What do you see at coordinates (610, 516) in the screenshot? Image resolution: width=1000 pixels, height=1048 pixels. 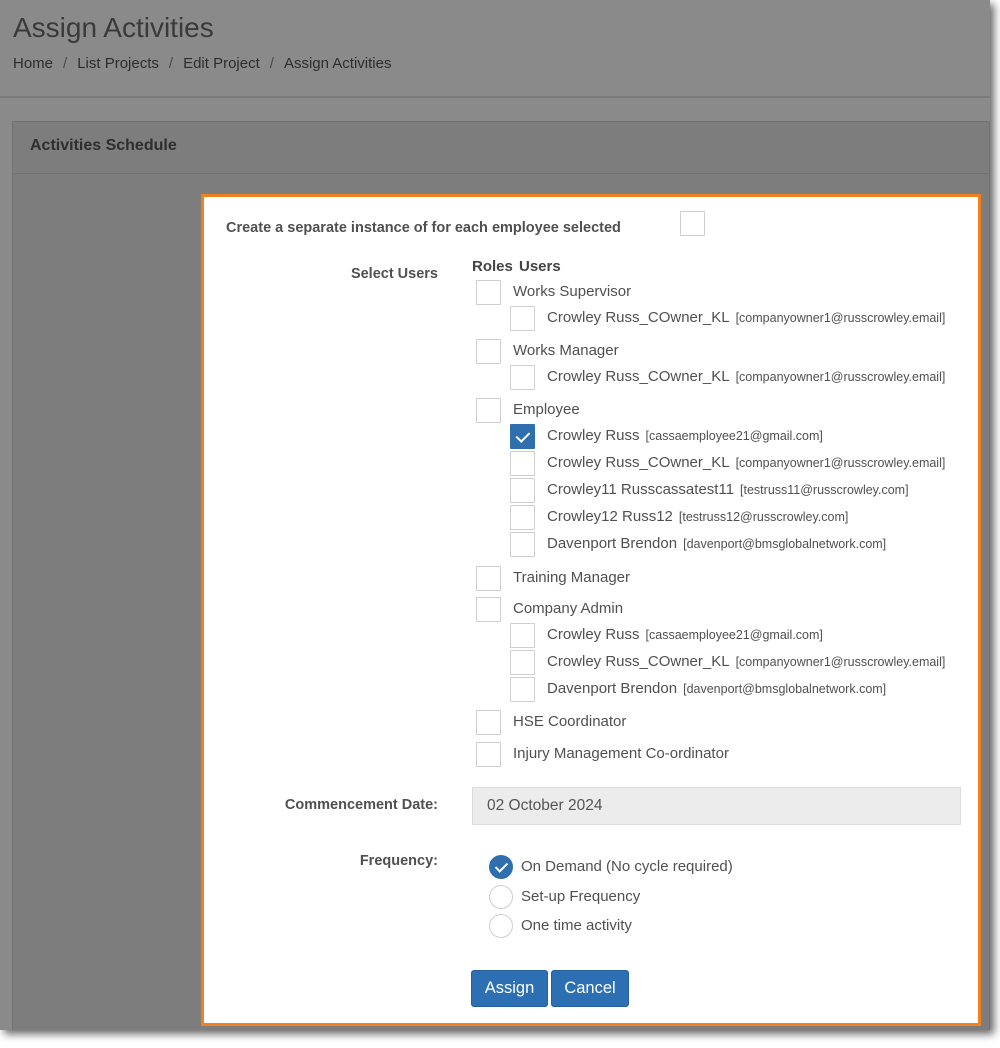 I see `user-name: Crowley12 Russ12` at bounding box center [610, 516].